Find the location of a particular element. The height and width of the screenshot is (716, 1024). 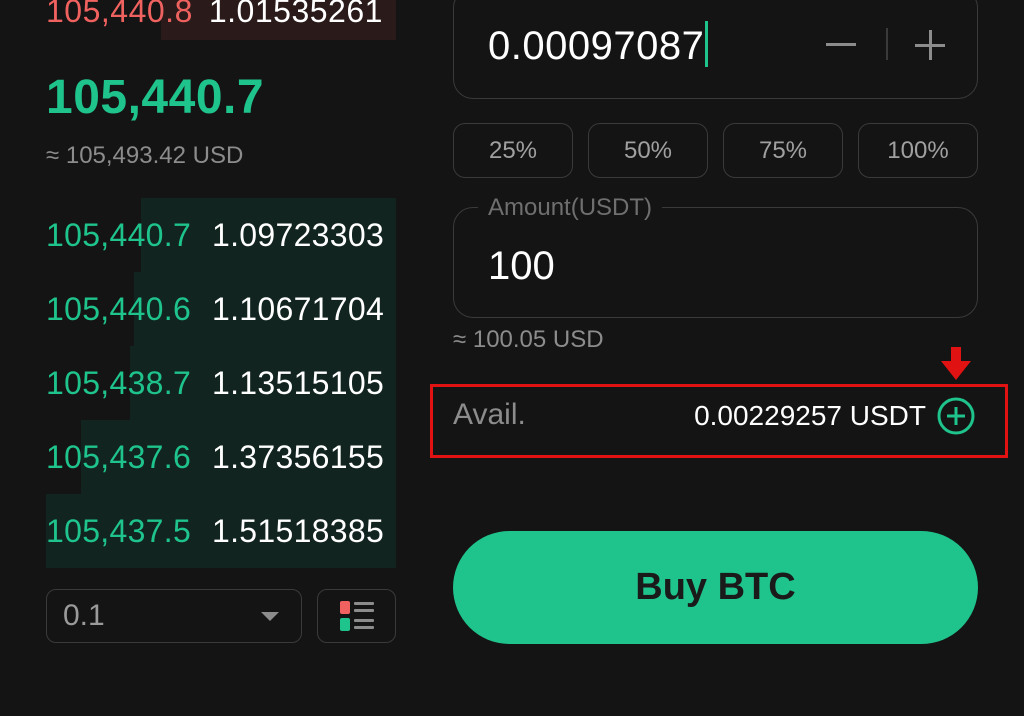

avail-label: Avail. is located at coordinates (489, 414).